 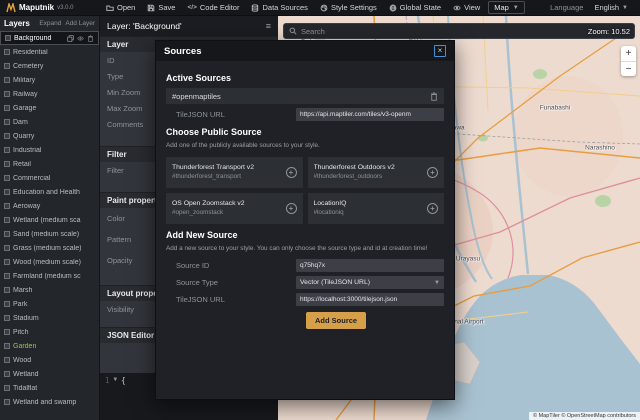 What do you see at coordinates (49, 248) in the screenshot?
I see `layer-item-grass-medium-scale: Grass (medium scale)` at bounding box center [49, 248].